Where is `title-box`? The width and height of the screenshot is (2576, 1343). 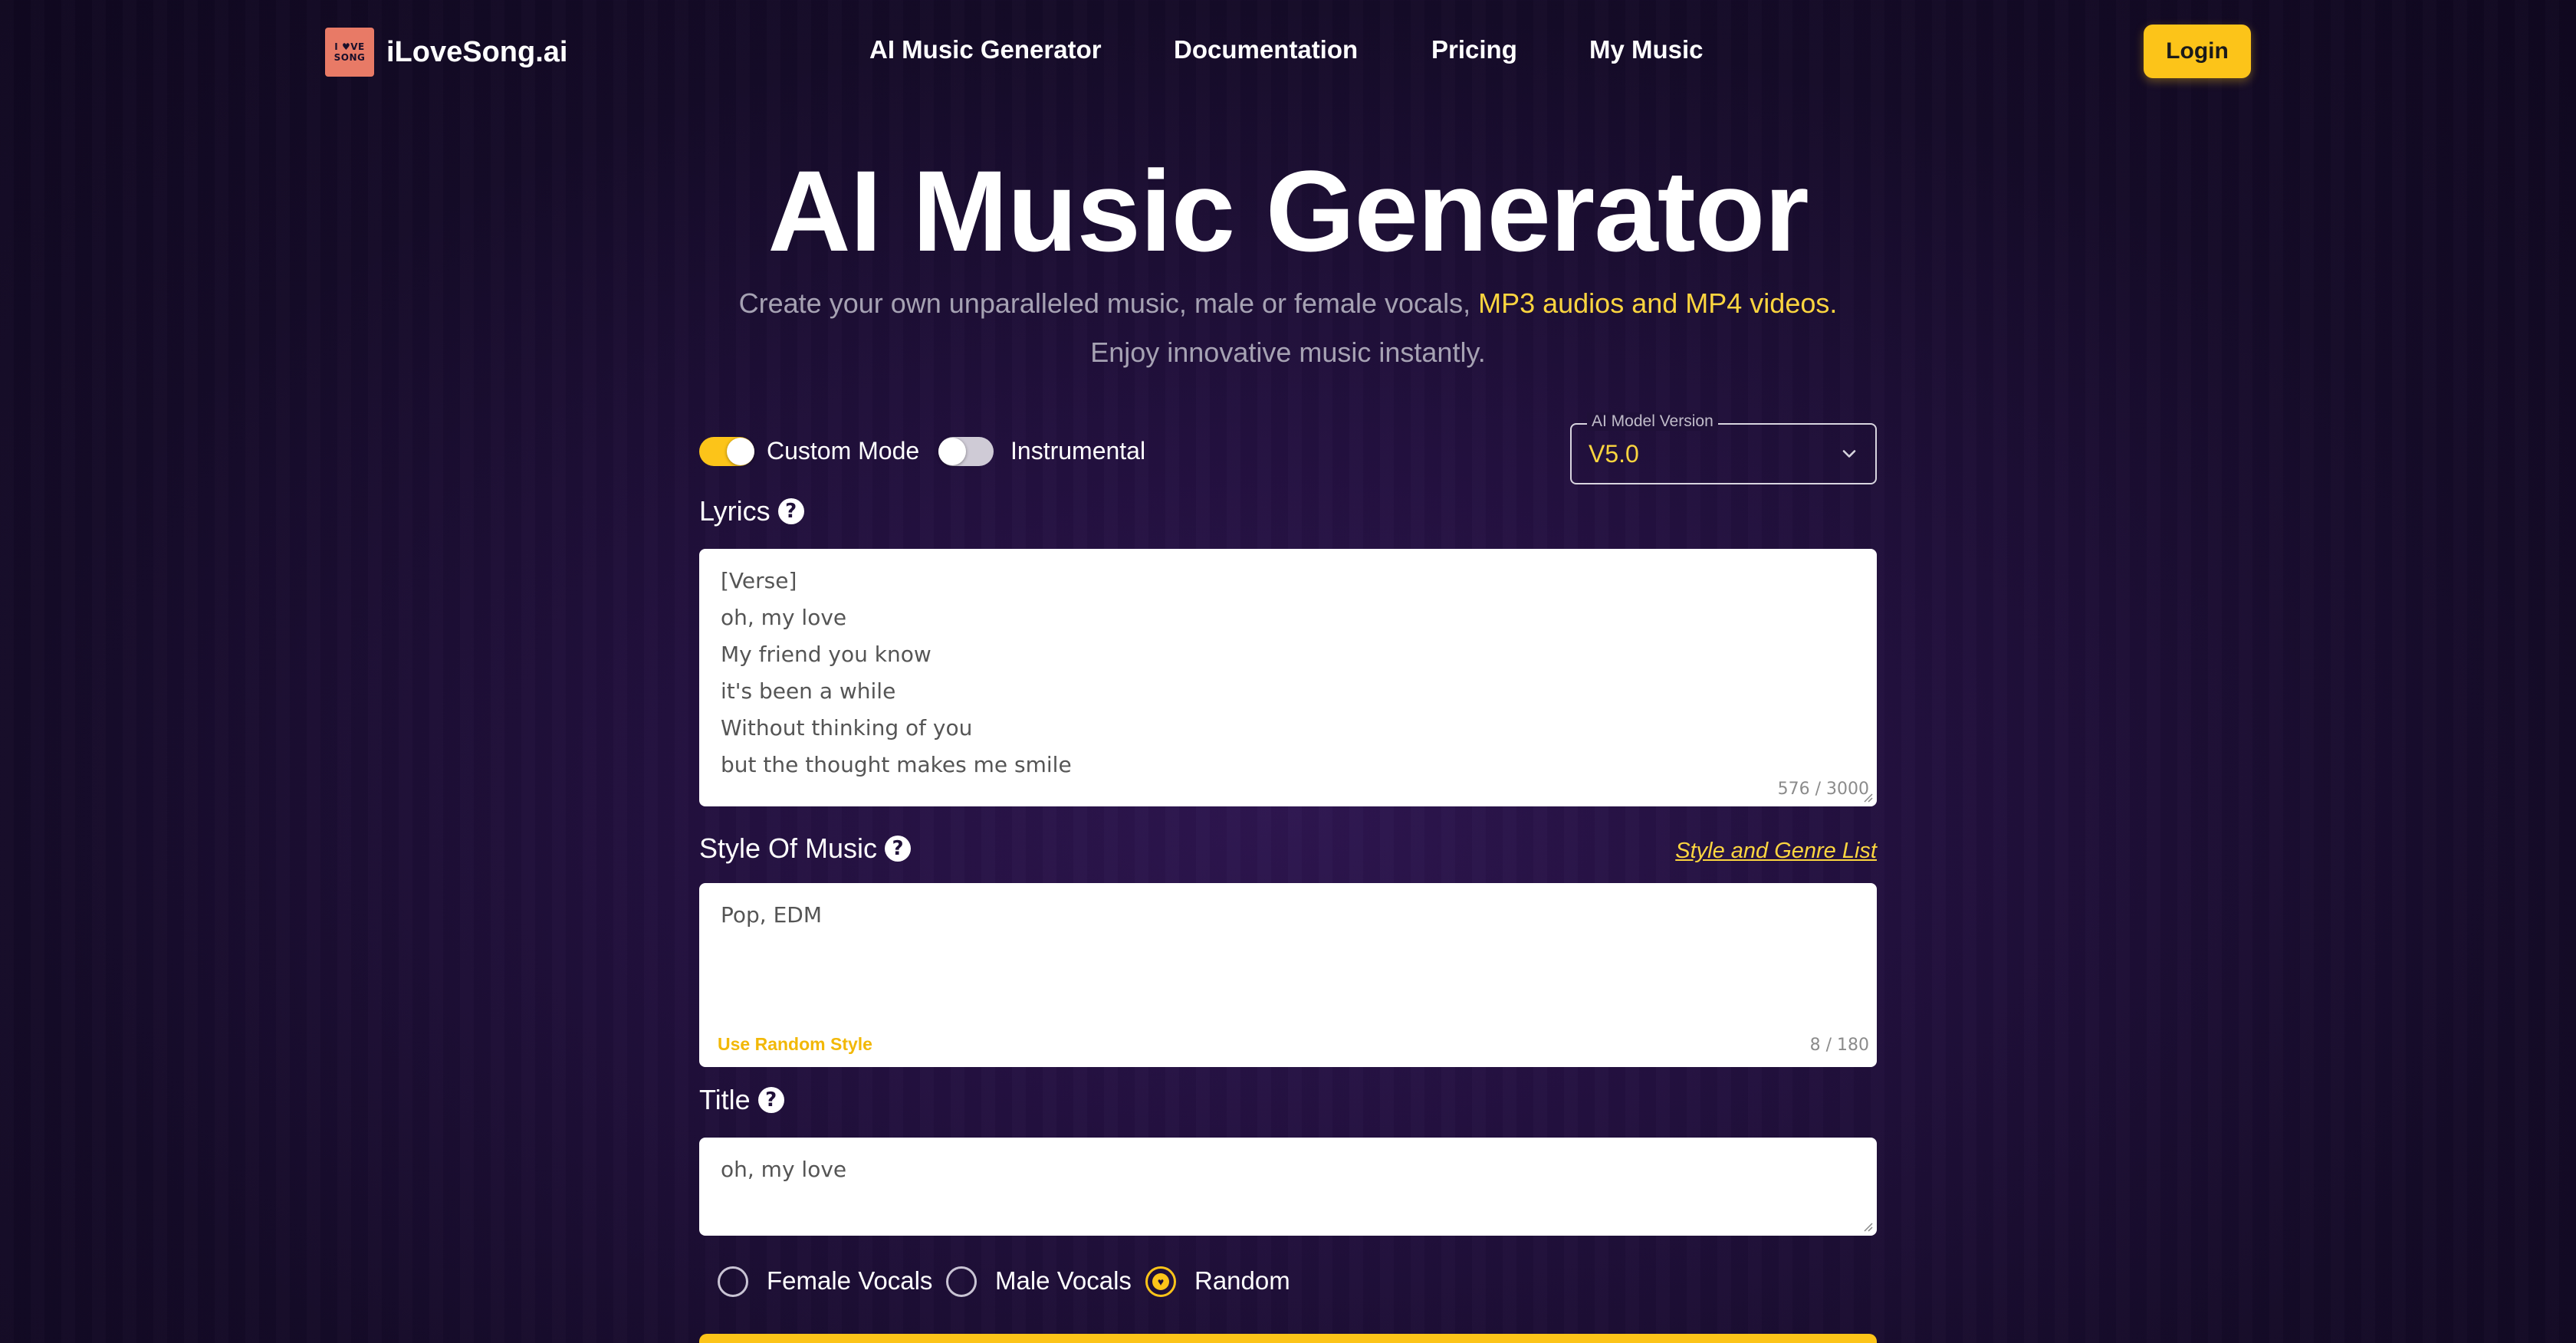 title-box is located at coordinates (1288, 1187).